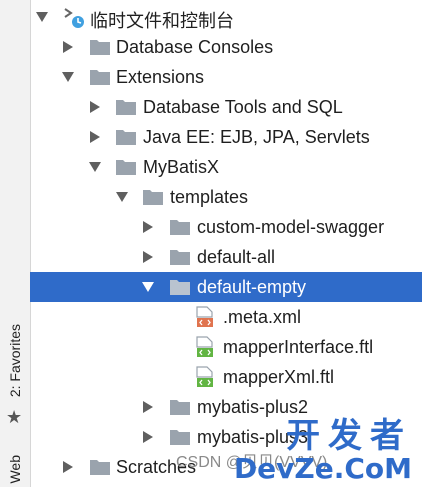 The height and width of the screenshot is (487, 422). I want to click on tree-row-label: 临时文件和控制台, so click(162, 21).